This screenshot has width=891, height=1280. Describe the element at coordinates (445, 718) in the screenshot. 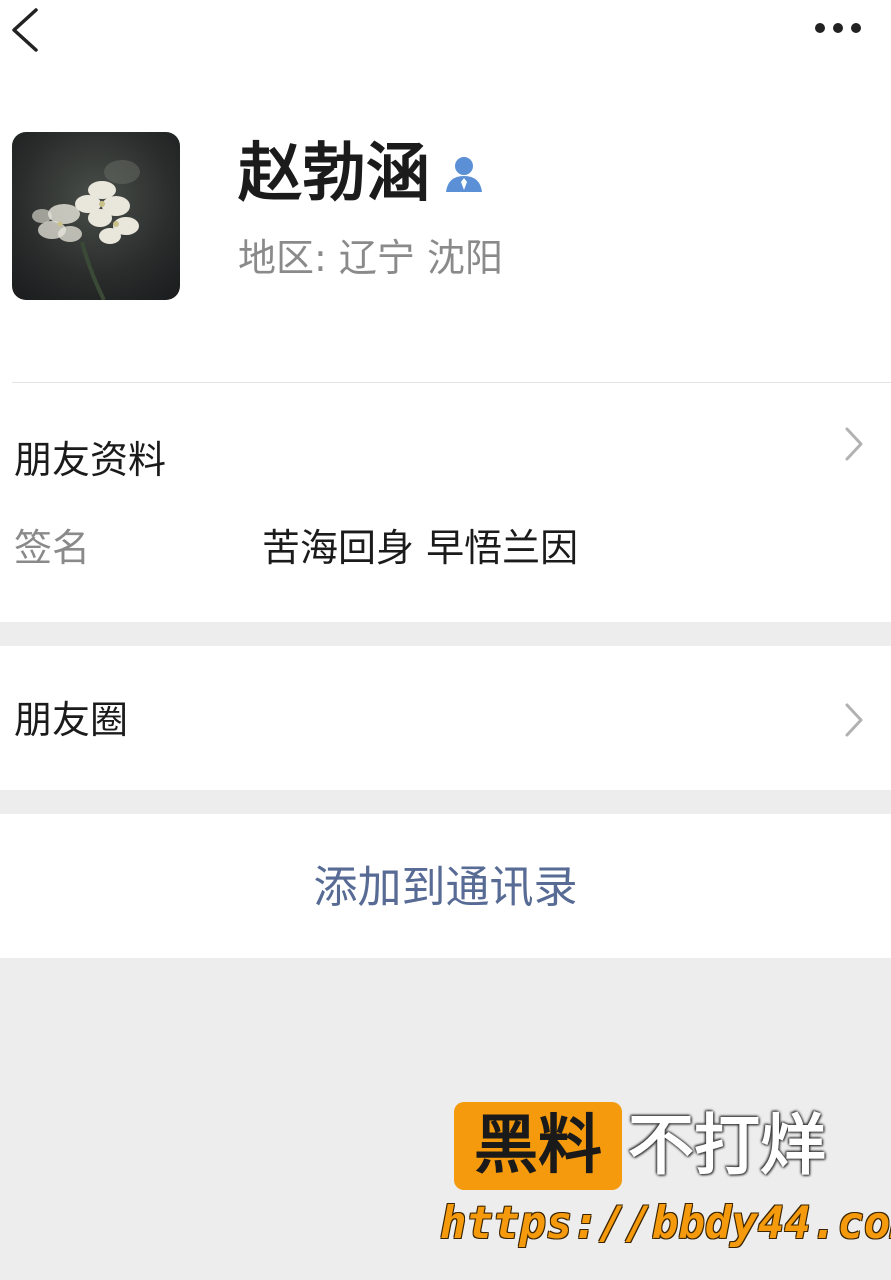

I see `moments-row` at that location.